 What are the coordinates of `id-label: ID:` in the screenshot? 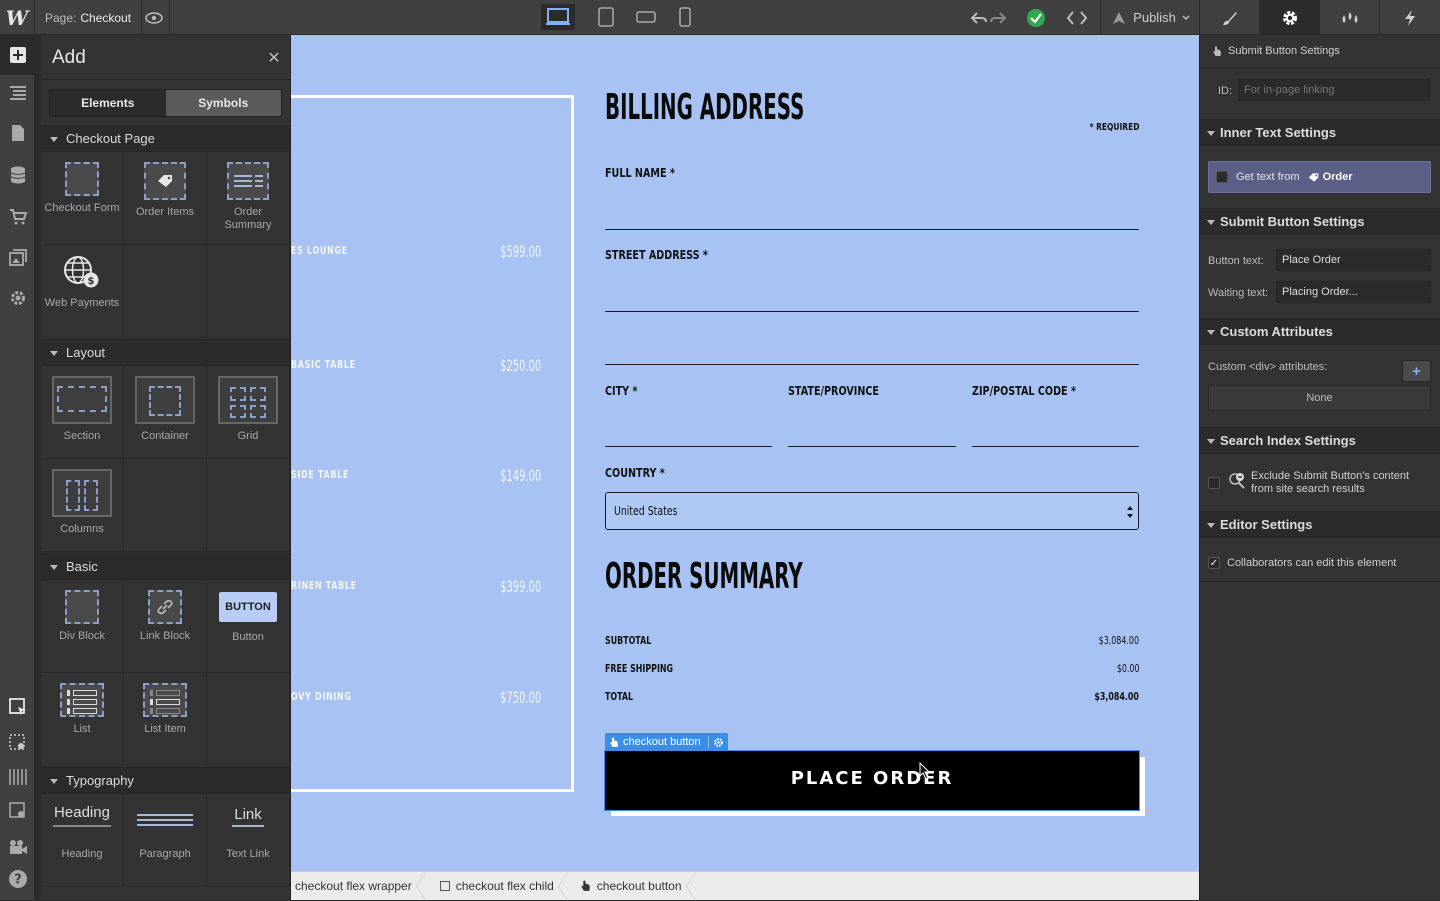 It's located at (1225, 91).